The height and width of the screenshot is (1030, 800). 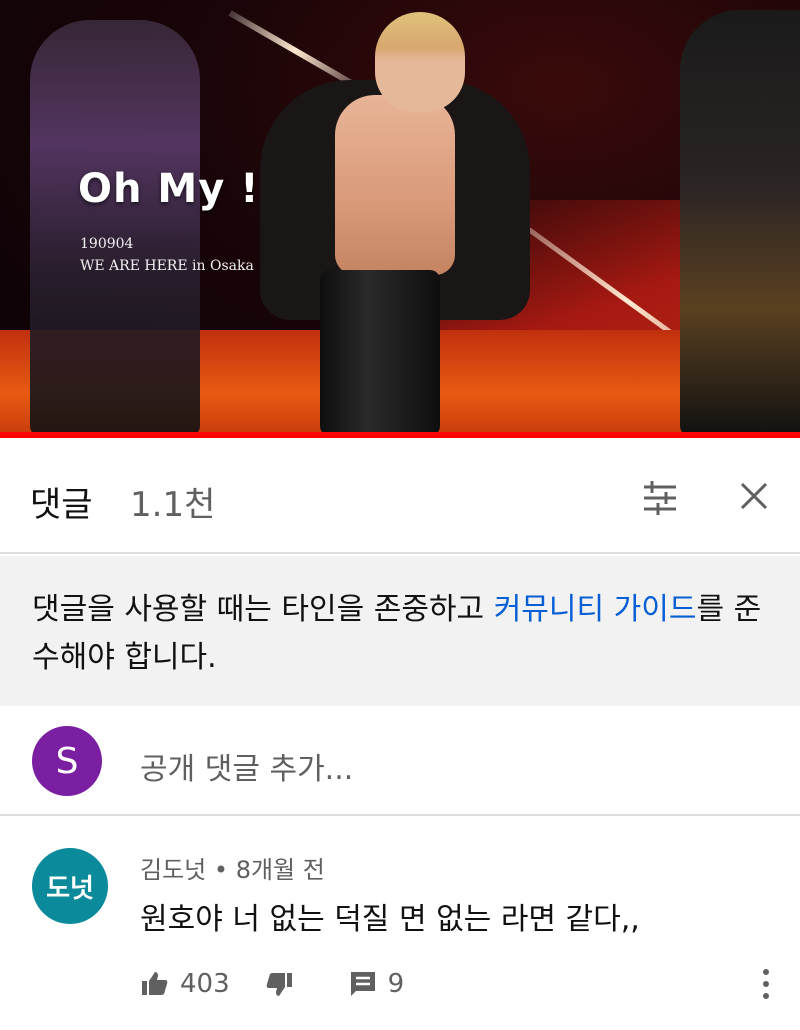 What do you see at coordinates (167, 266) in the screenshot?
I see `video-overlay-location: WE ARE HERE in Osaka` at bounding box center [167, 266].